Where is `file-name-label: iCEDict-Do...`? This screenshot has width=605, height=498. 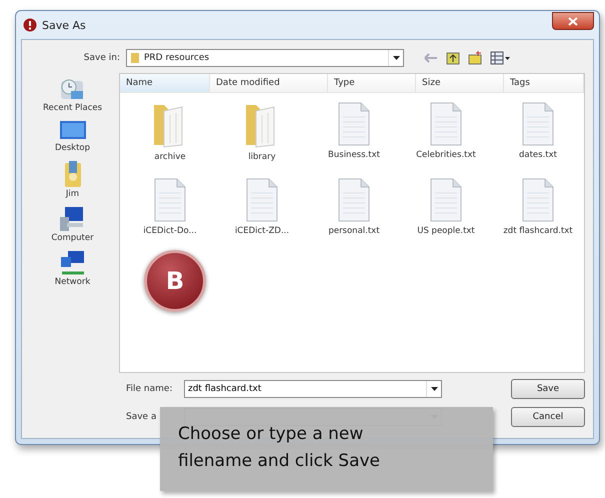
file-name-label: iCEDict-Do... is located at coordinates (170, 231).